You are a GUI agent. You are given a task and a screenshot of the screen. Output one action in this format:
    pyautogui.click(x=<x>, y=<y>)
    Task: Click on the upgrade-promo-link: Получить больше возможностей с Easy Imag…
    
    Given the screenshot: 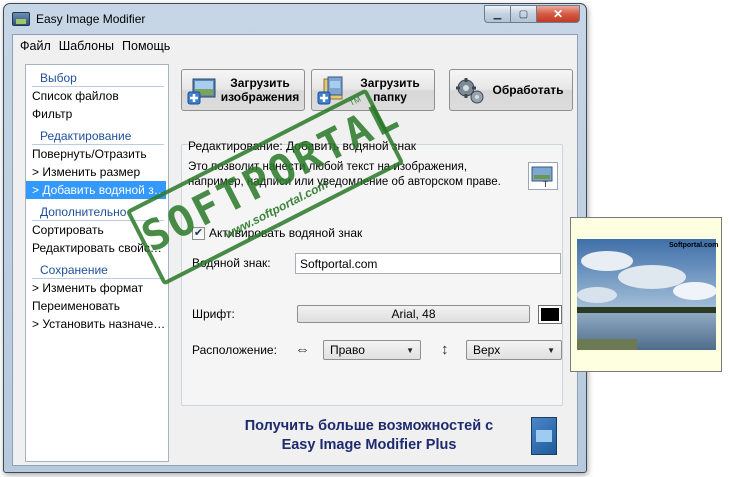 What is the action you would take?
    pyautogui.click(x=369, y=436)
    